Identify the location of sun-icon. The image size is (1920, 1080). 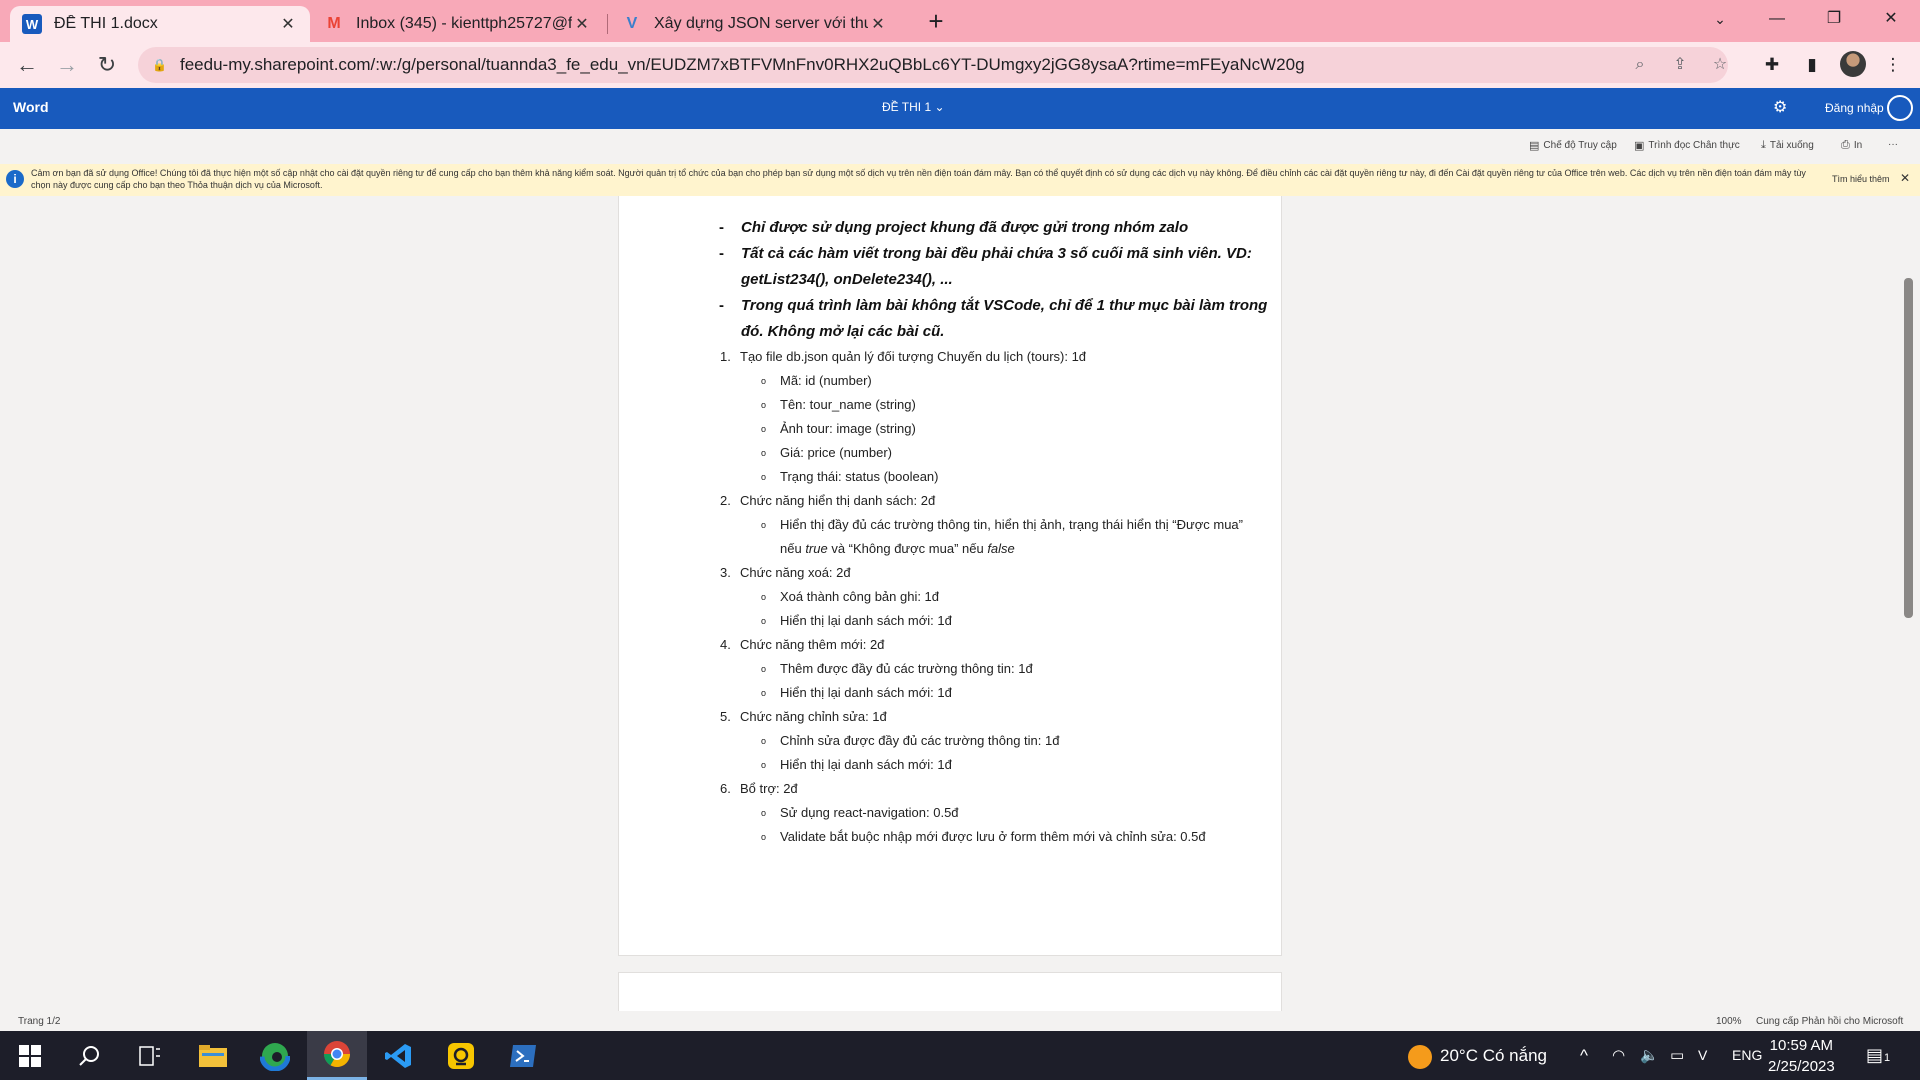
(1420, 1057).